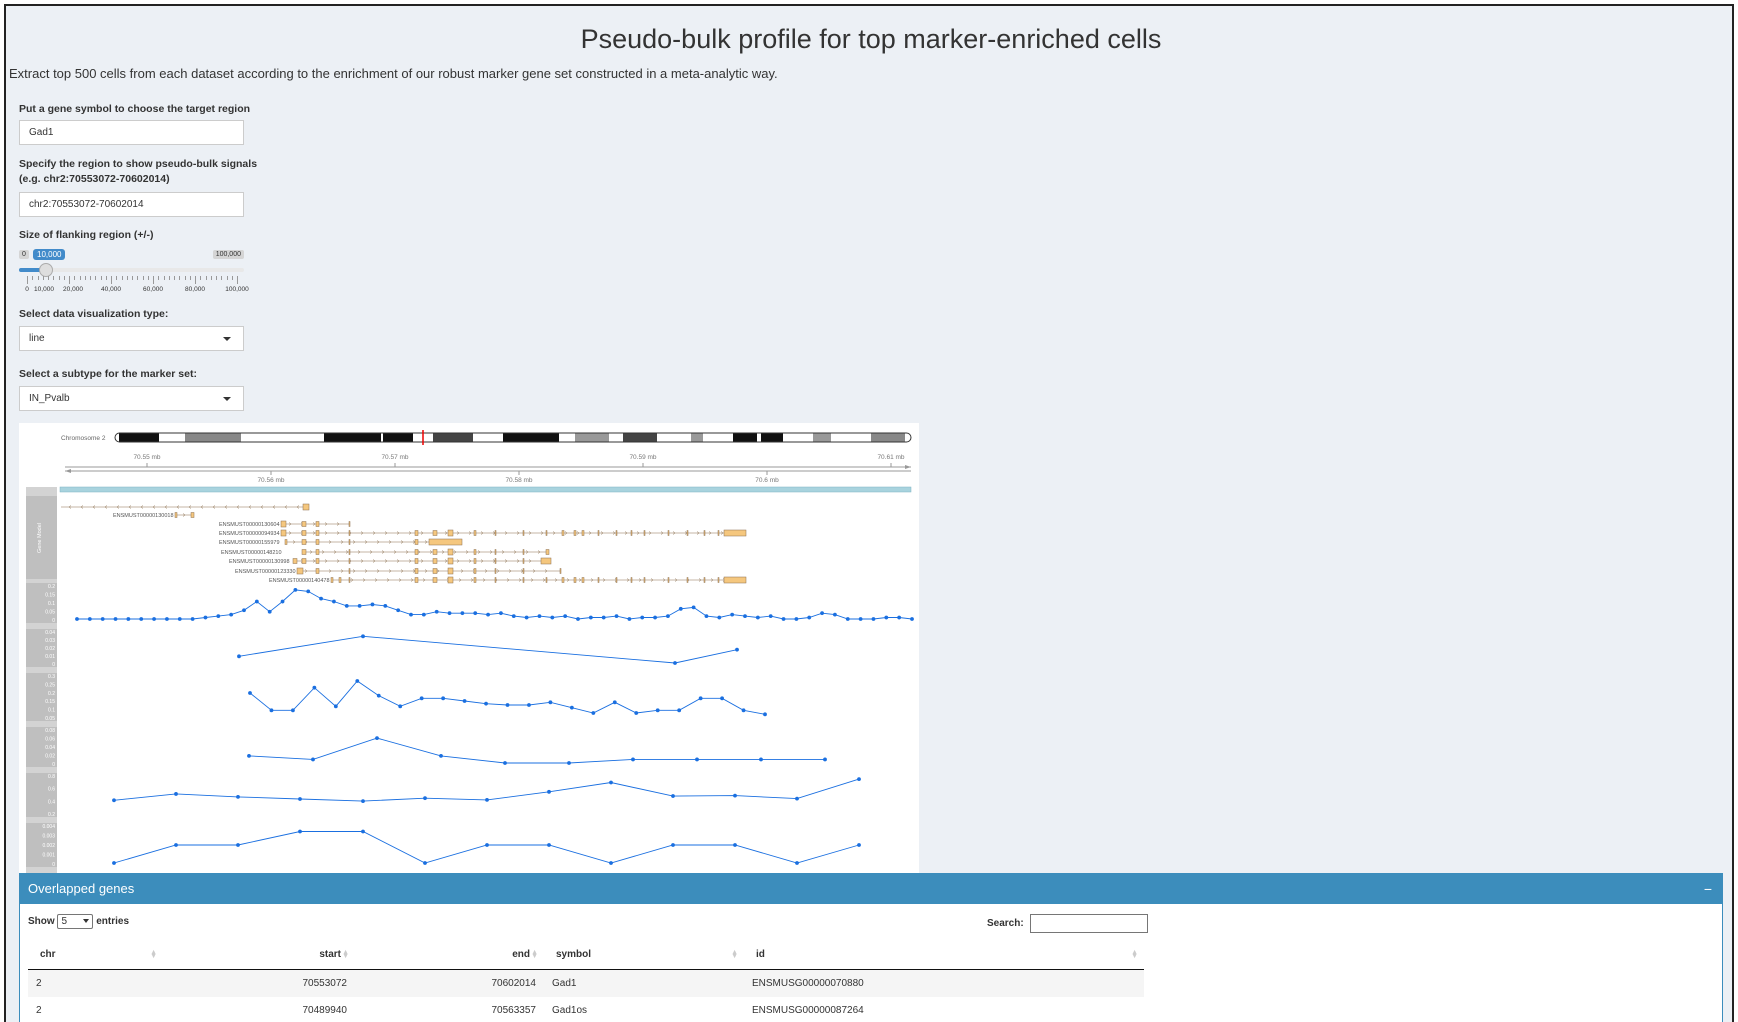 The height and width of the screenshot is (1022, 1738). What do you see at coordinates (51, 777) in the screenshot?
I see `track-axis-tick: 0.8` at bounding box center [51, 777].